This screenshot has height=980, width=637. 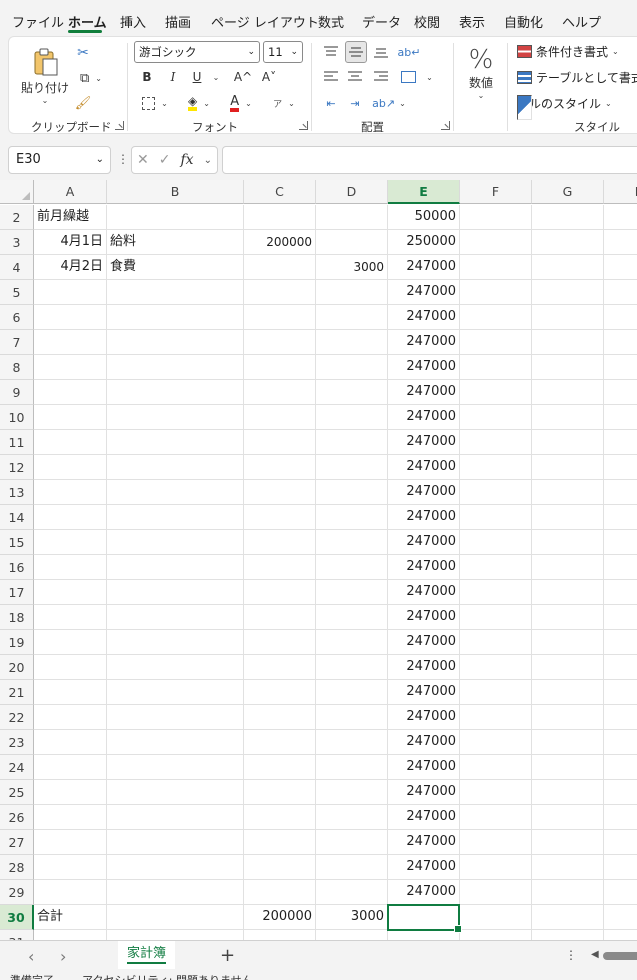 What do you see at coordinates (496, 467) in the screenshot?
I see `cell-f12` at bounding box center [496, 467].